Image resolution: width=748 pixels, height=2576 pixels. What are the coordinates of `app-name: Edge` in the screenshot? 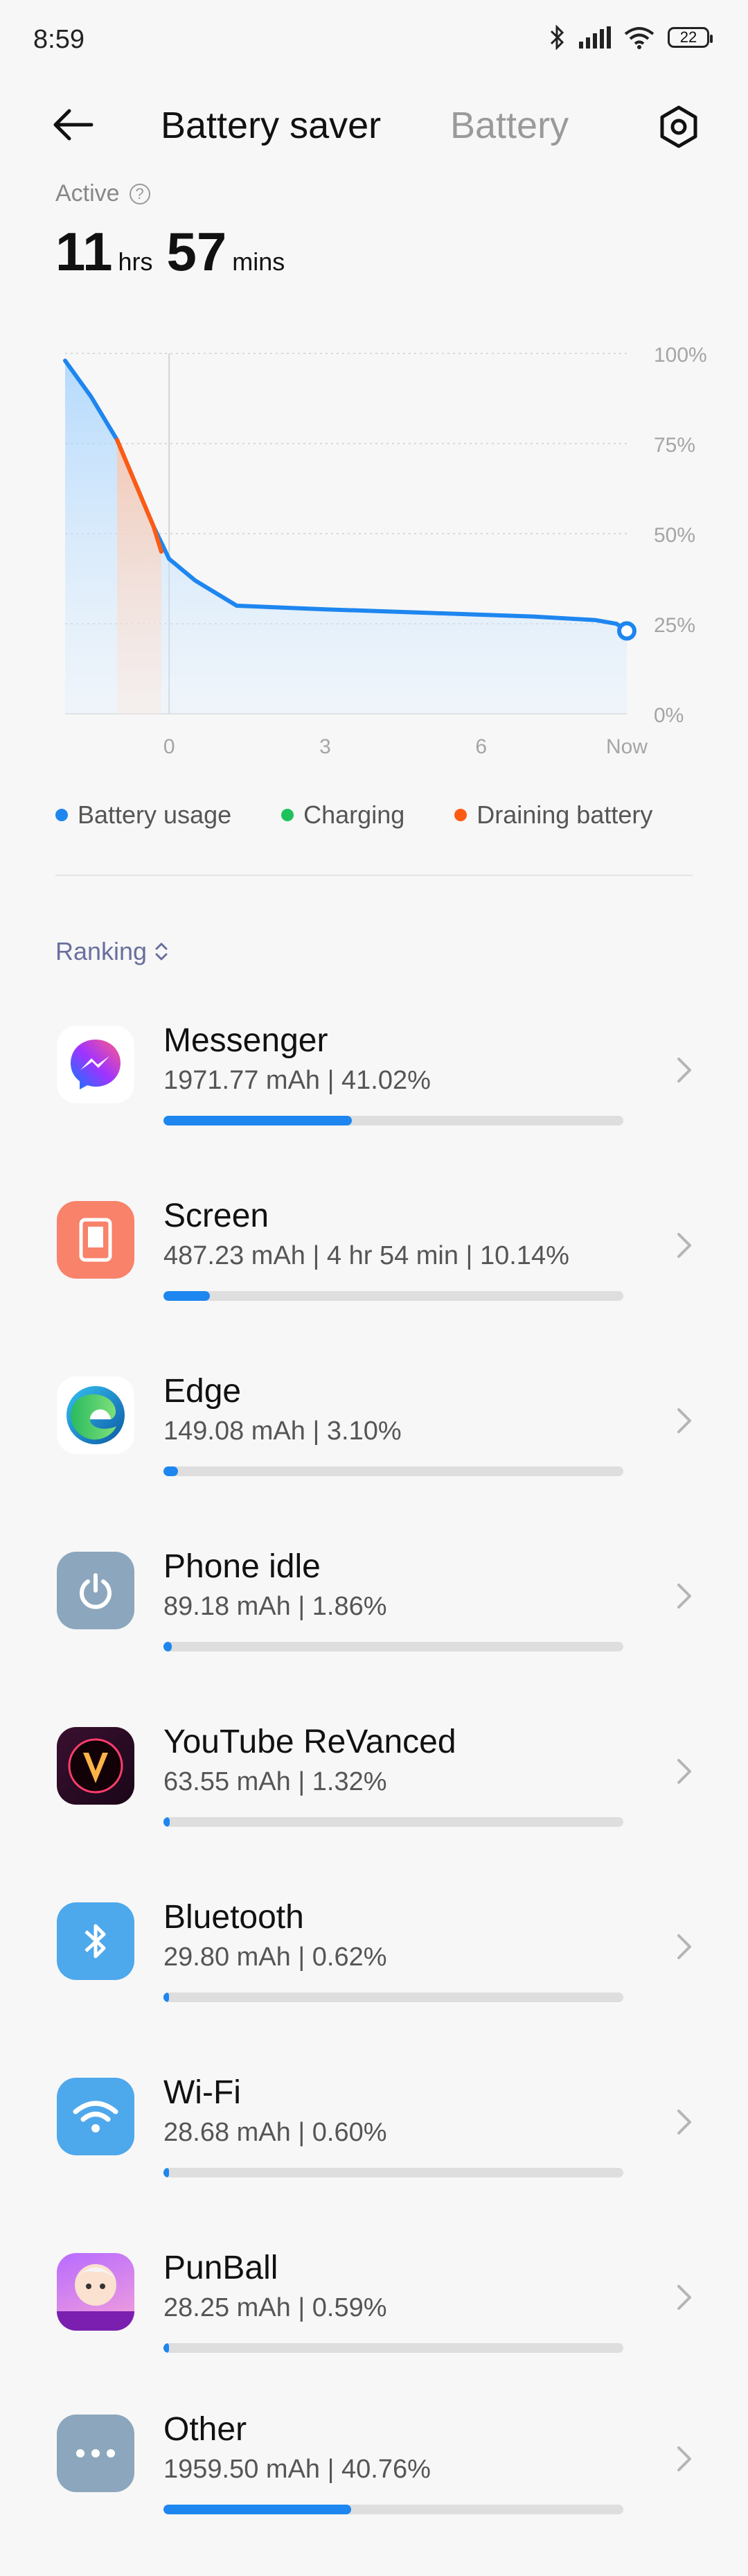 It's located at (202, 1391).